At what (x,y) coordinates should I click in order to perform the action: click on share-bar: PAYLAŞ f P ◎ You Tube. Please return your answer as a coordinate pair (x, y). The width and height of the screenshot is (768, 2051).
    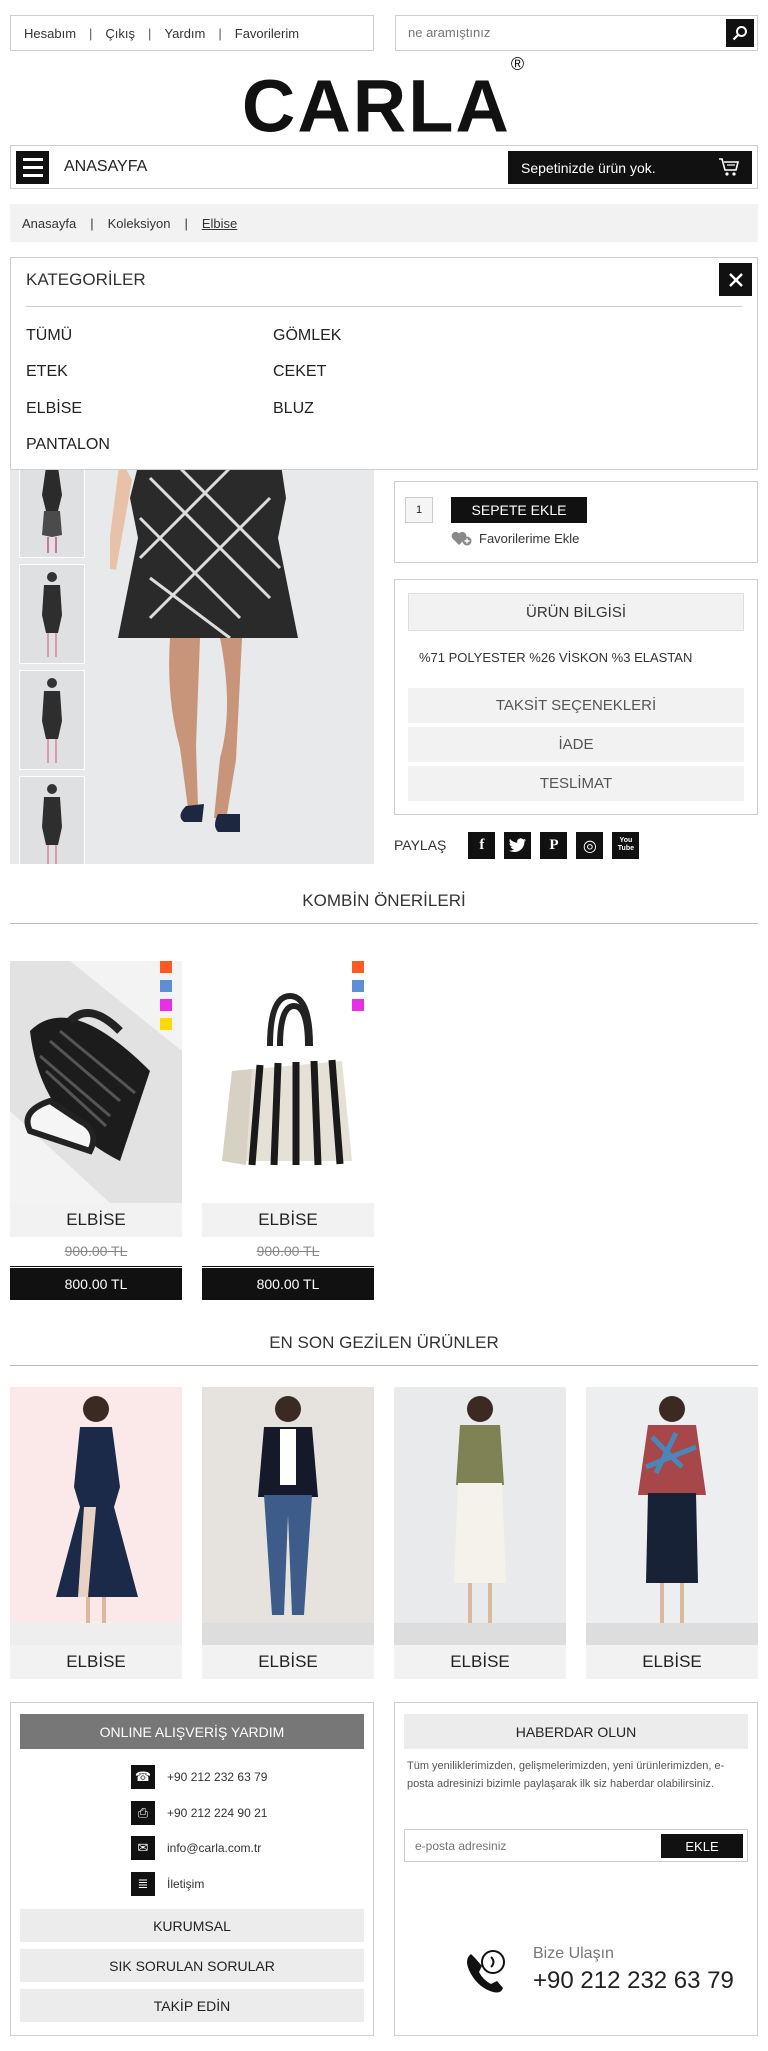
    Looking at the image, I should click on (521, 845).